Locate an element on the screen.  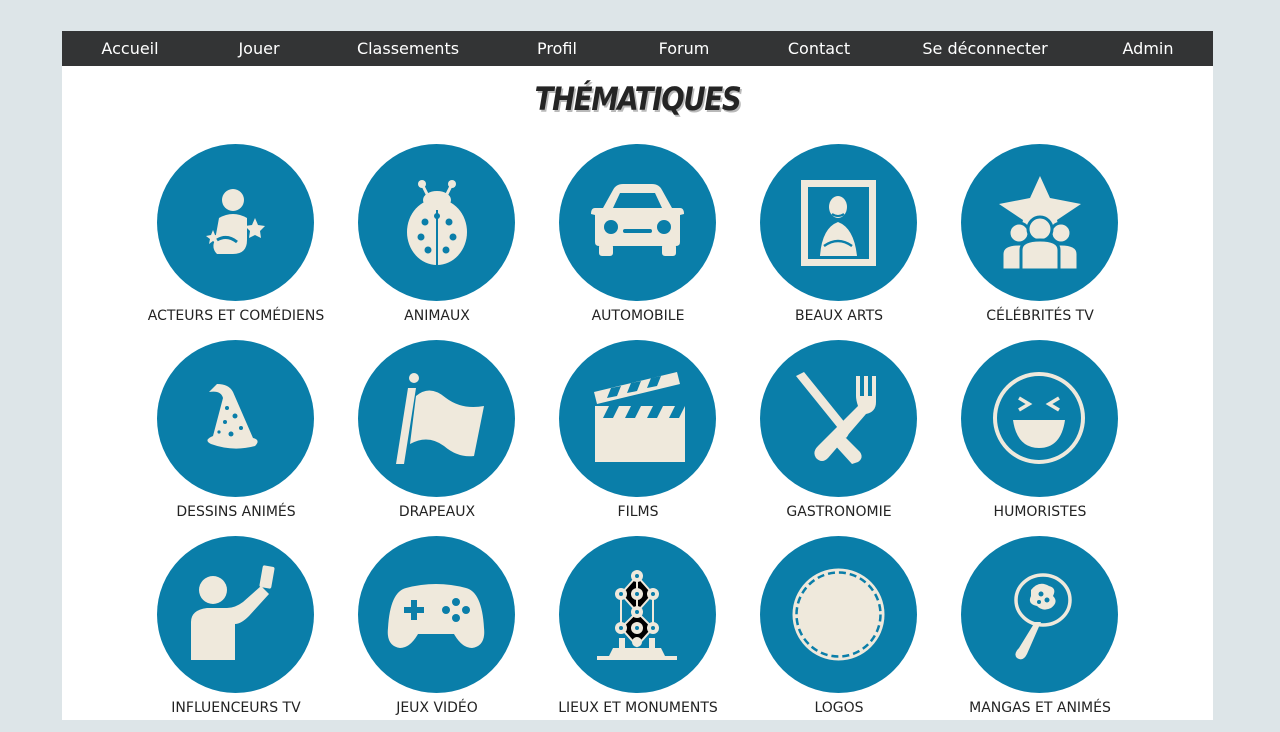
theme-automobile: AUTOMOBILE is located at coordinates (638, 242).